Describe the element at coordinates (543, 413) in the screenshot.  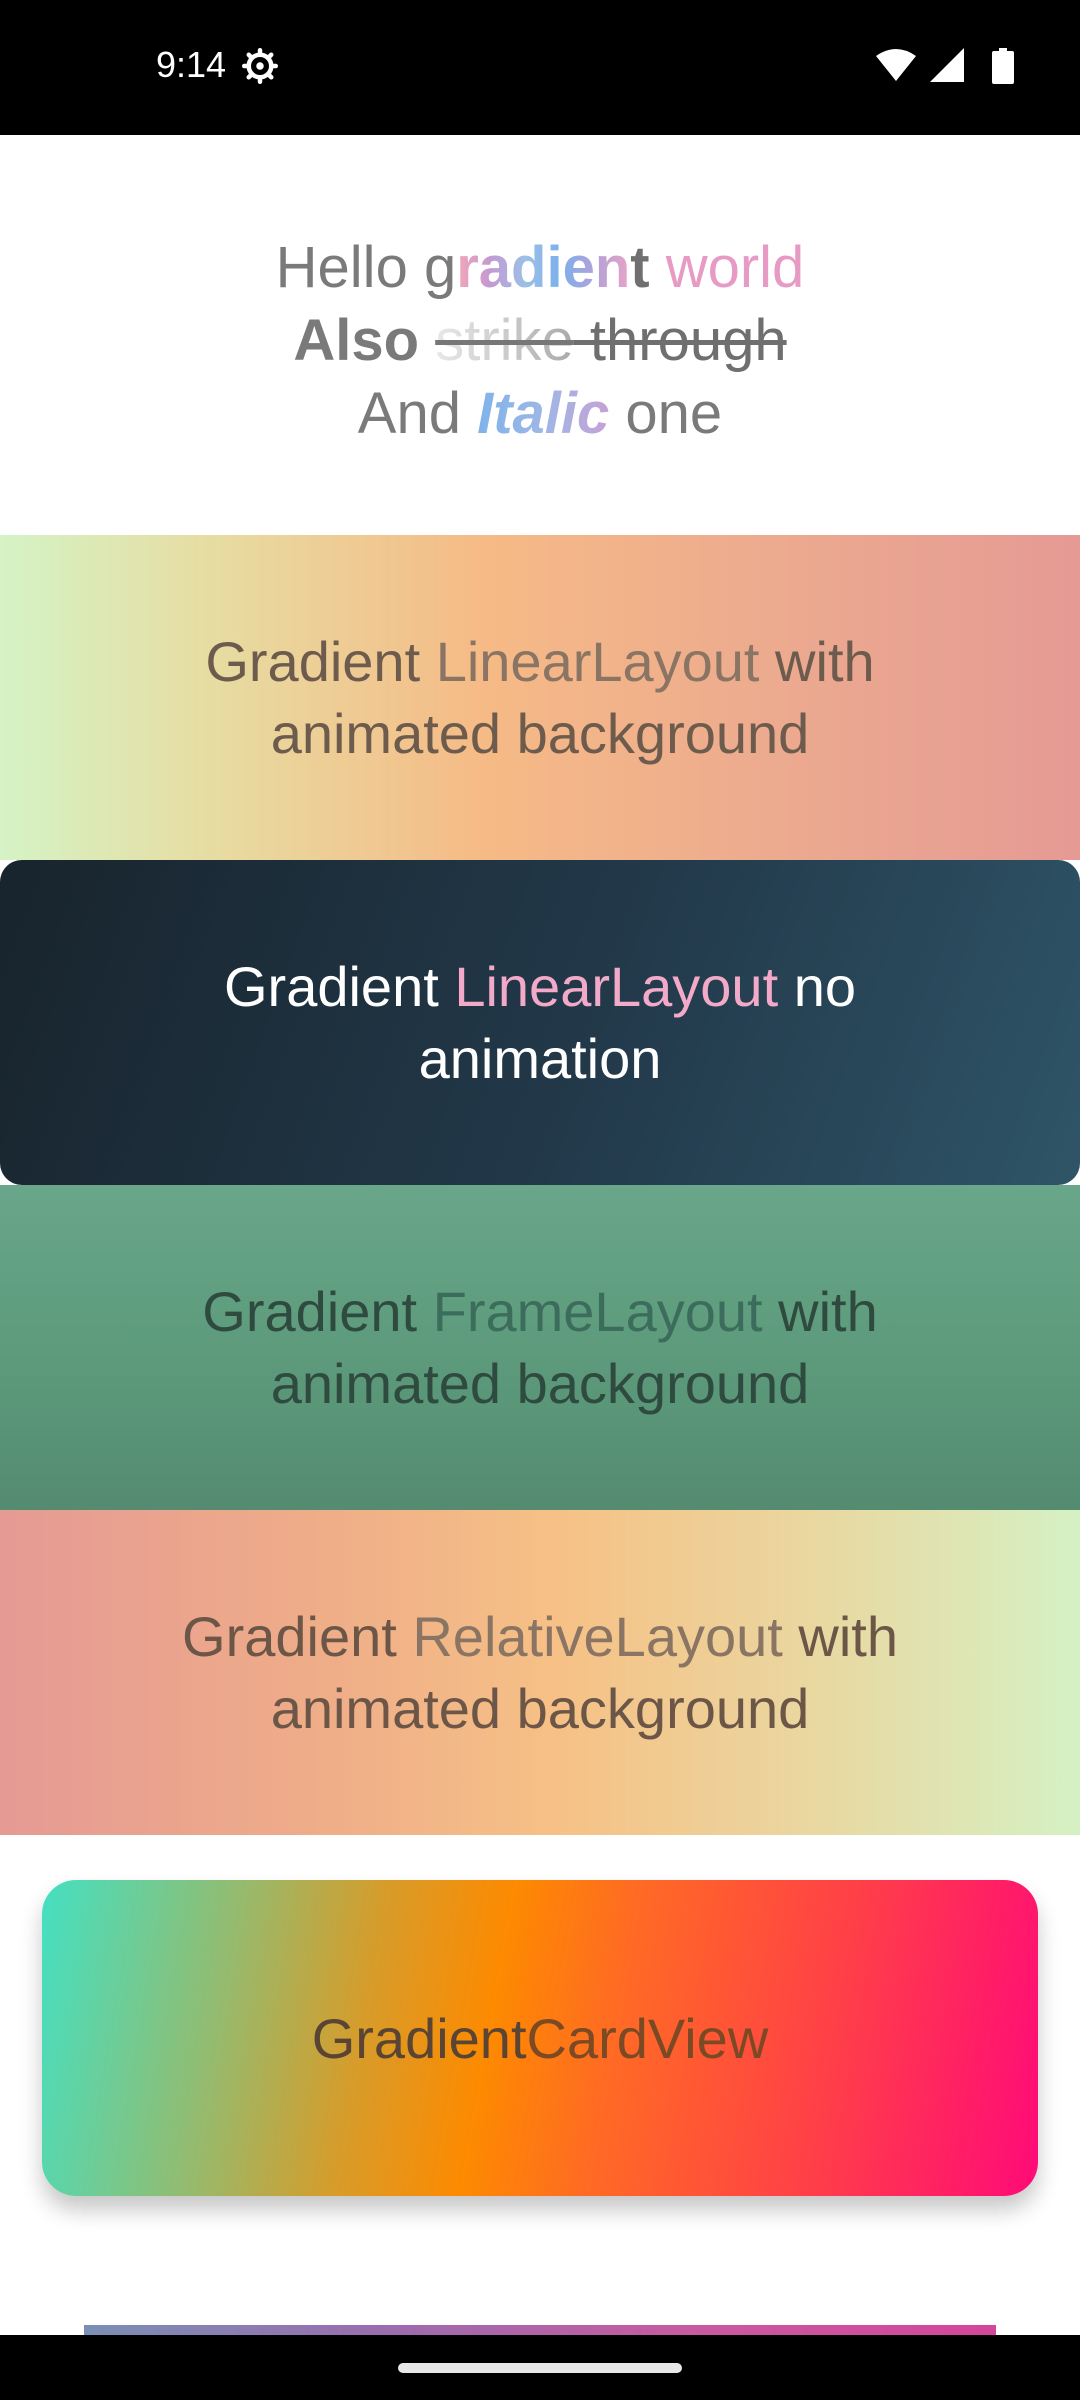
I see `italic-gradient-word: Italic` at that location.